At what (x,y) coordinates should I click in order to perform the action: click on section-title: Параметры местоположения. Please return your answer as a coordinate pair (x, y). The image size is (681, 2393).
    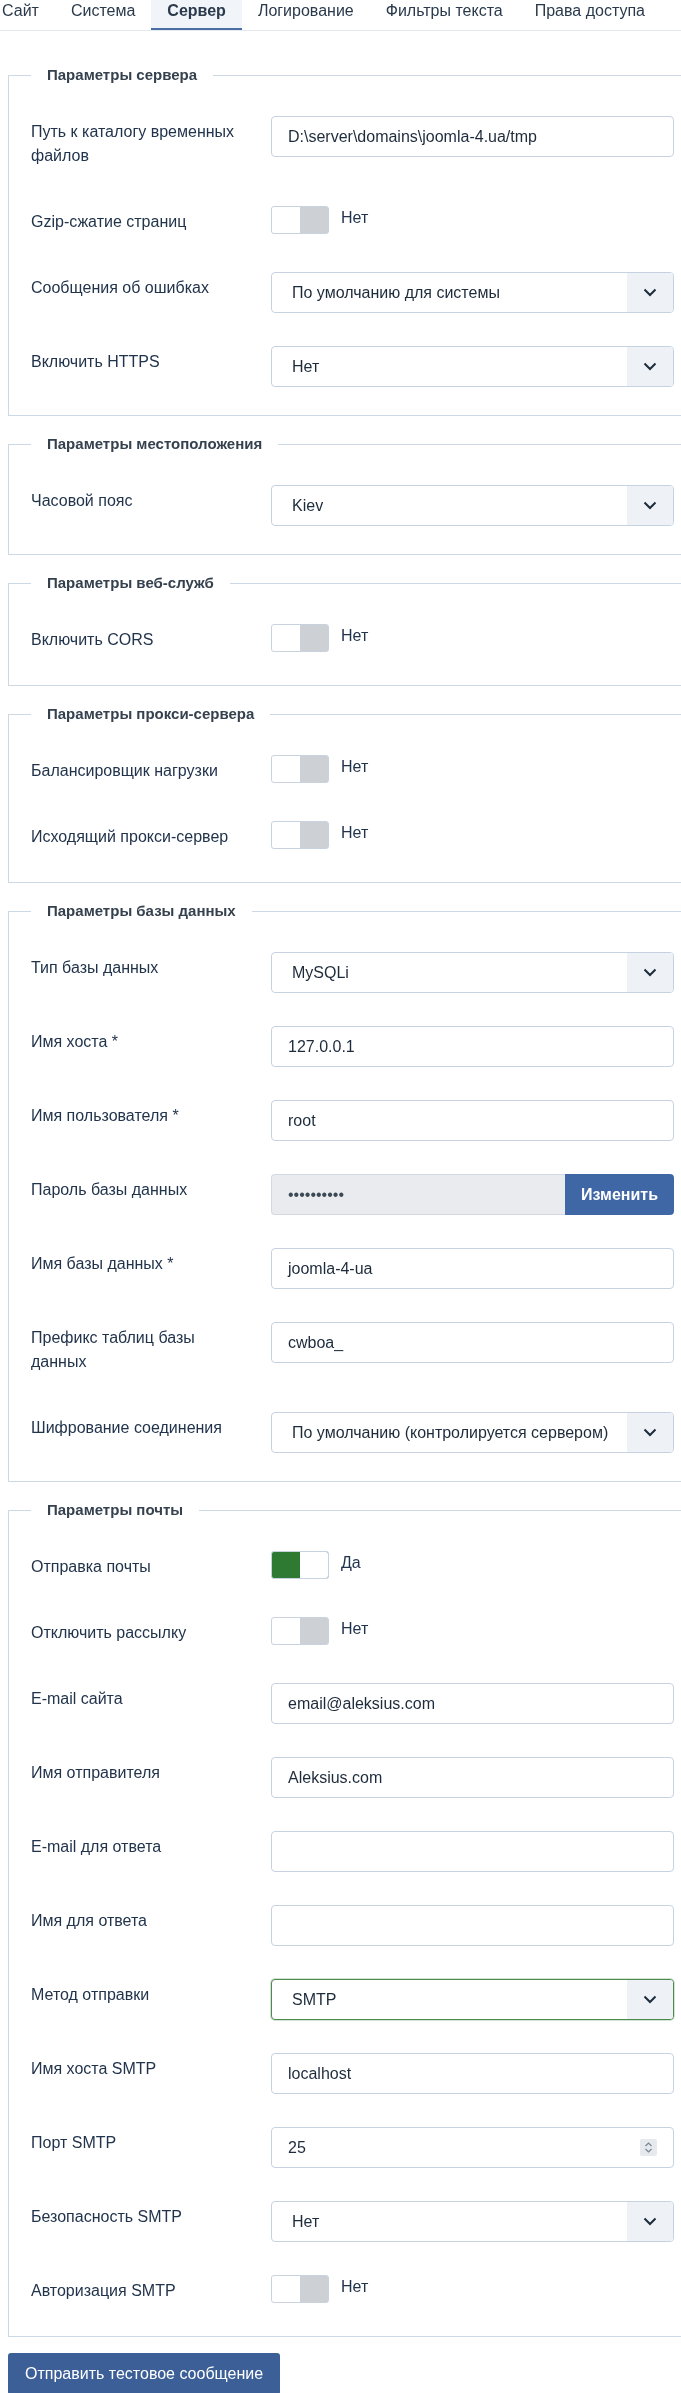
    Looking at the image, I should click on (155, 444).